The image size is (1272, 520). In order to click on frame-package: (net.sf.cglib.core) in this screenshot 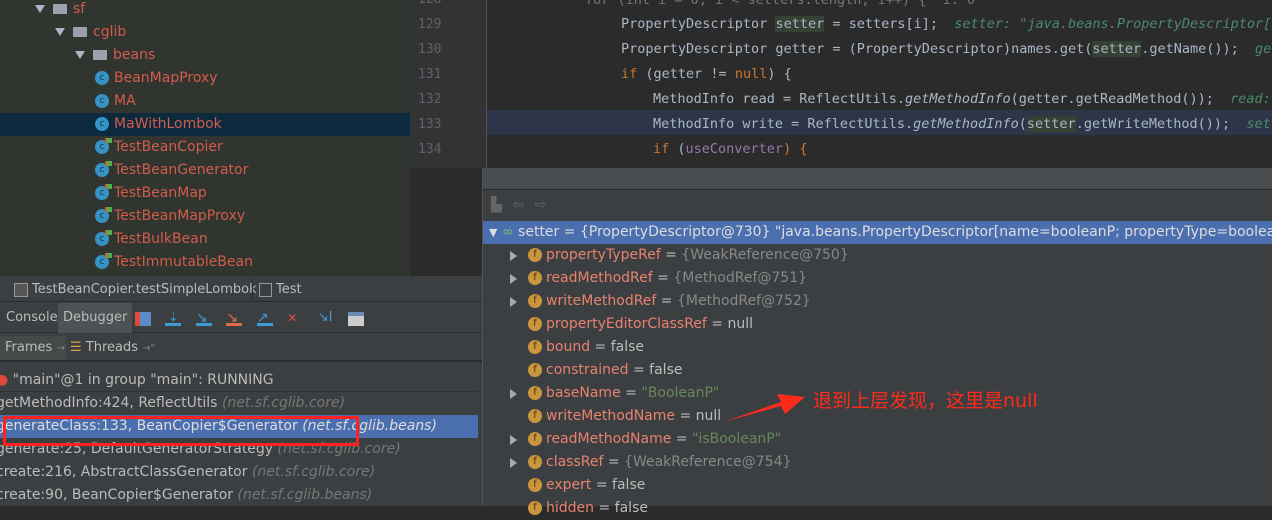, I will do `click(313, 472)`.